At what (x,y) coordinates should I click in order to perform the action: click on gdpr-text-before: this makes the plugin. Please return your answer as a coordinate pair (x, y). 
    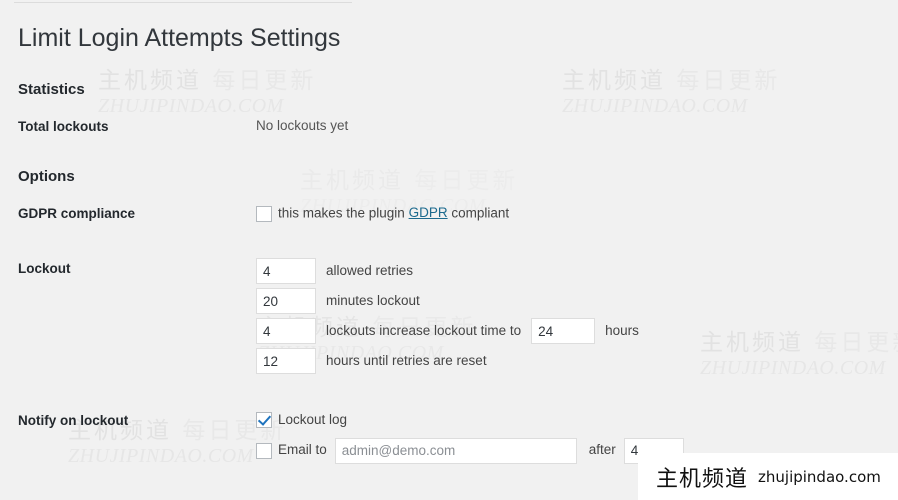
    Looking at the image, I should click on (341, 213).